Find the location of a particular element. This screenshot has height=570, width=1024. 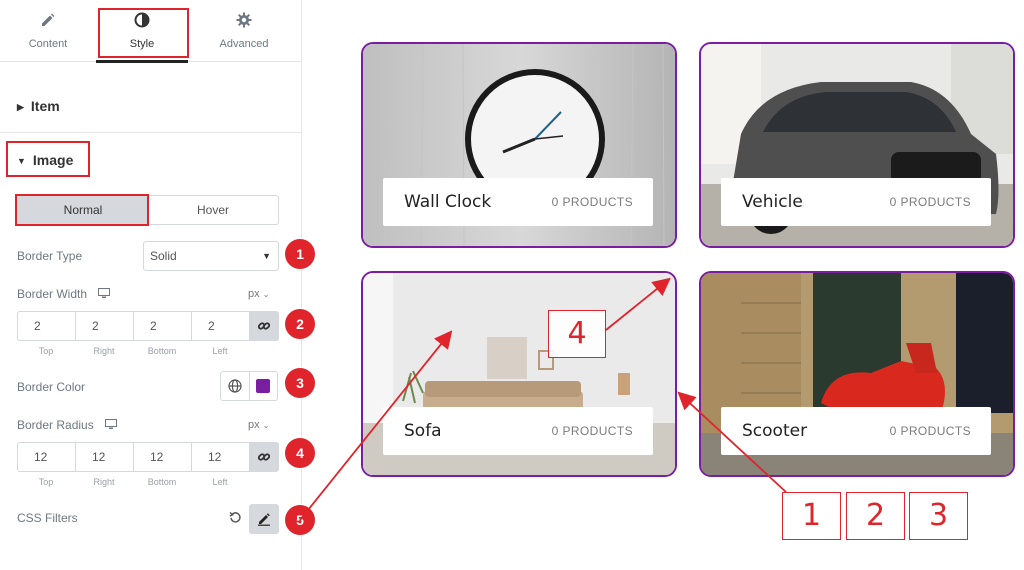

card-caption: Wall Clock 0 PRODUCTS is located at coordinates (518, 202).